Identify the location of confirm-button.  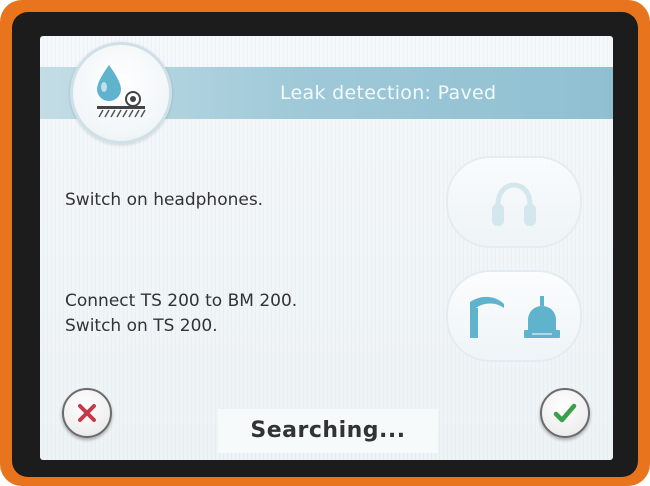
(565, 413).